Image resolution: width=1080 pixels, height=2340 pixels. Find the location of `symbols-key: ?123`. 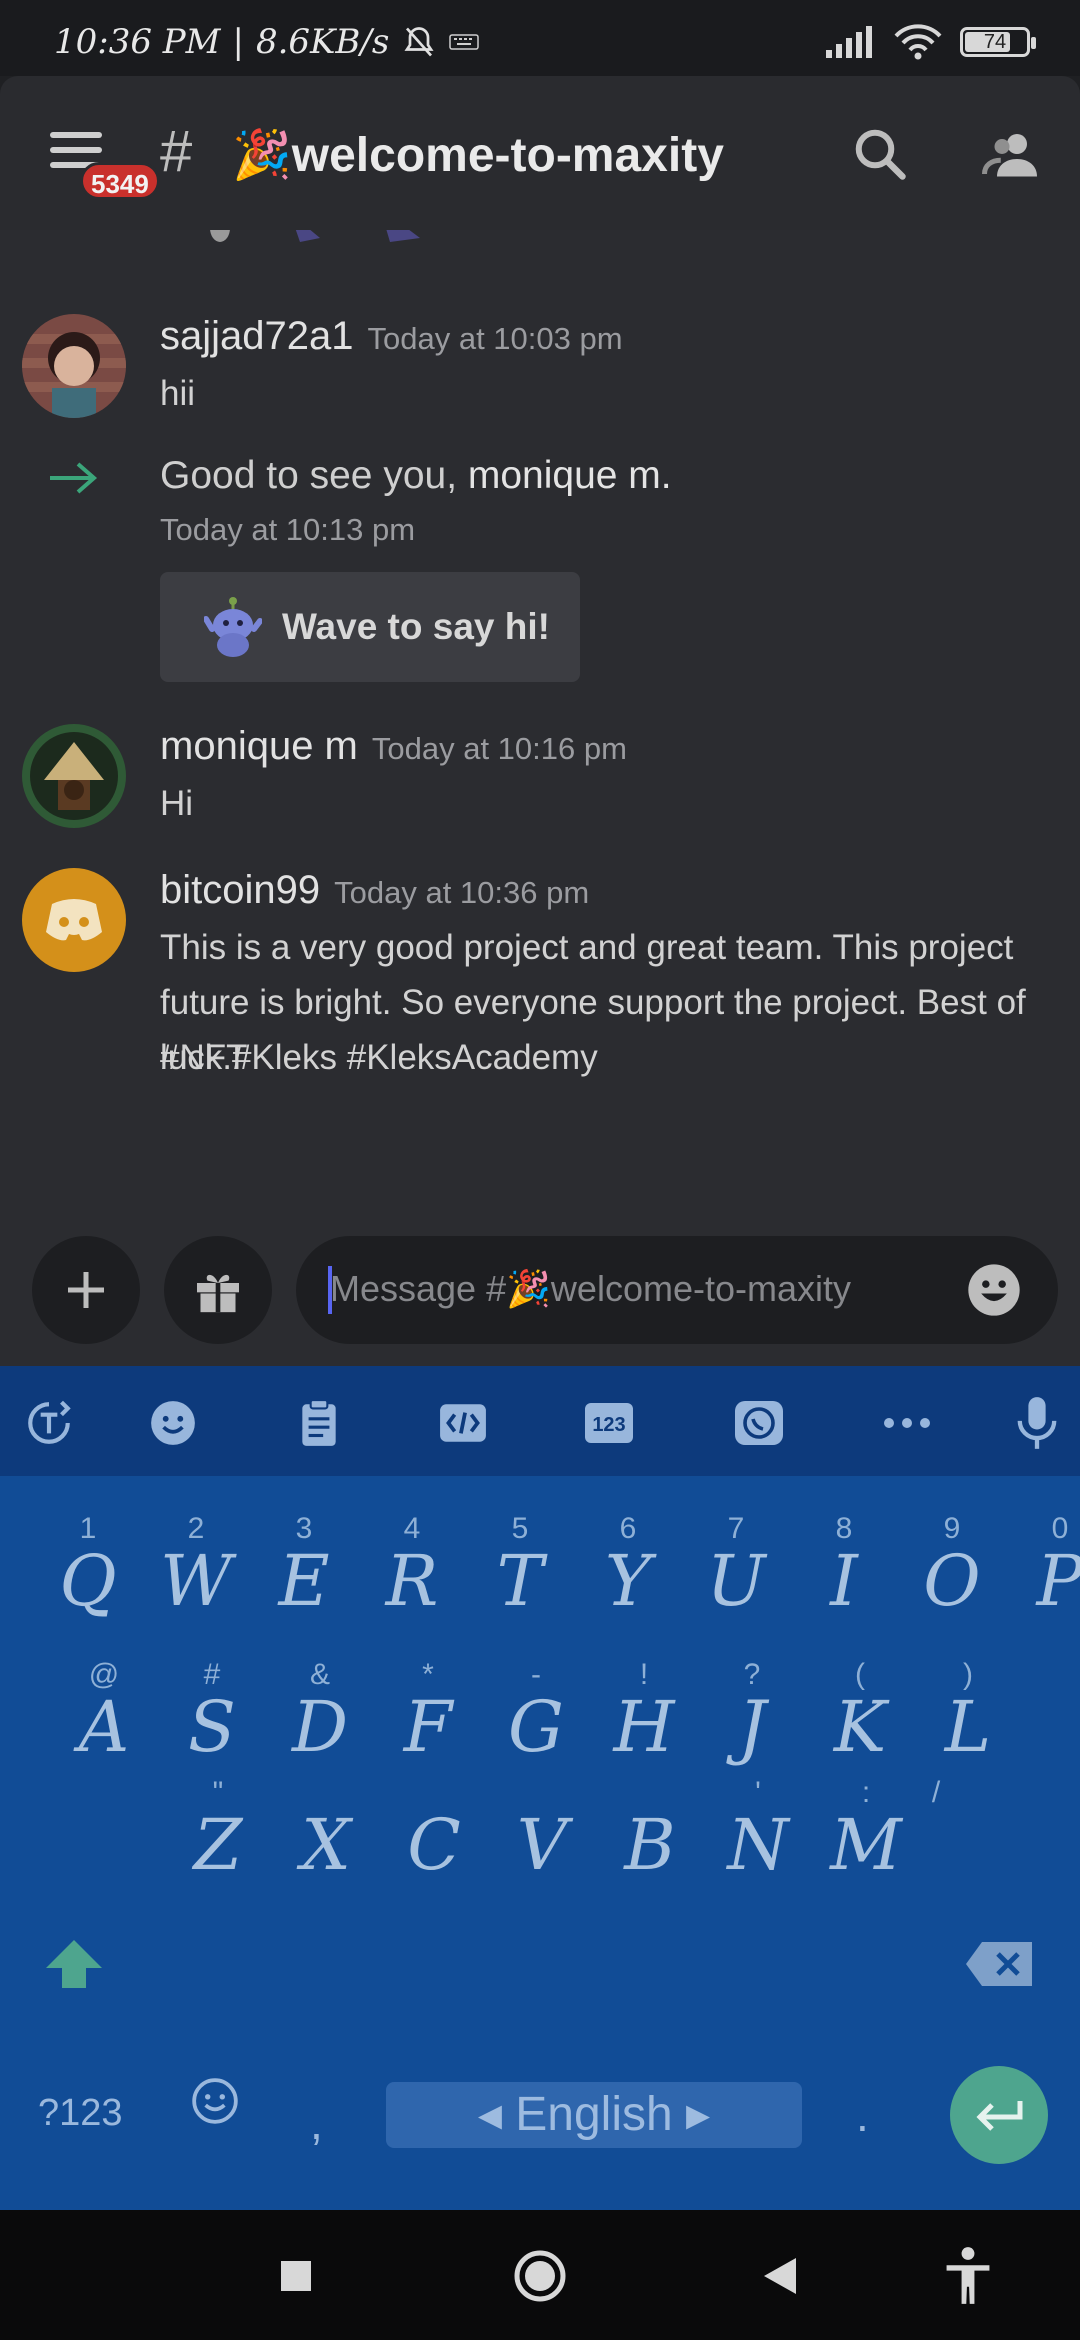

symbols-key: ?123 is located at coordinates (80, 2113).